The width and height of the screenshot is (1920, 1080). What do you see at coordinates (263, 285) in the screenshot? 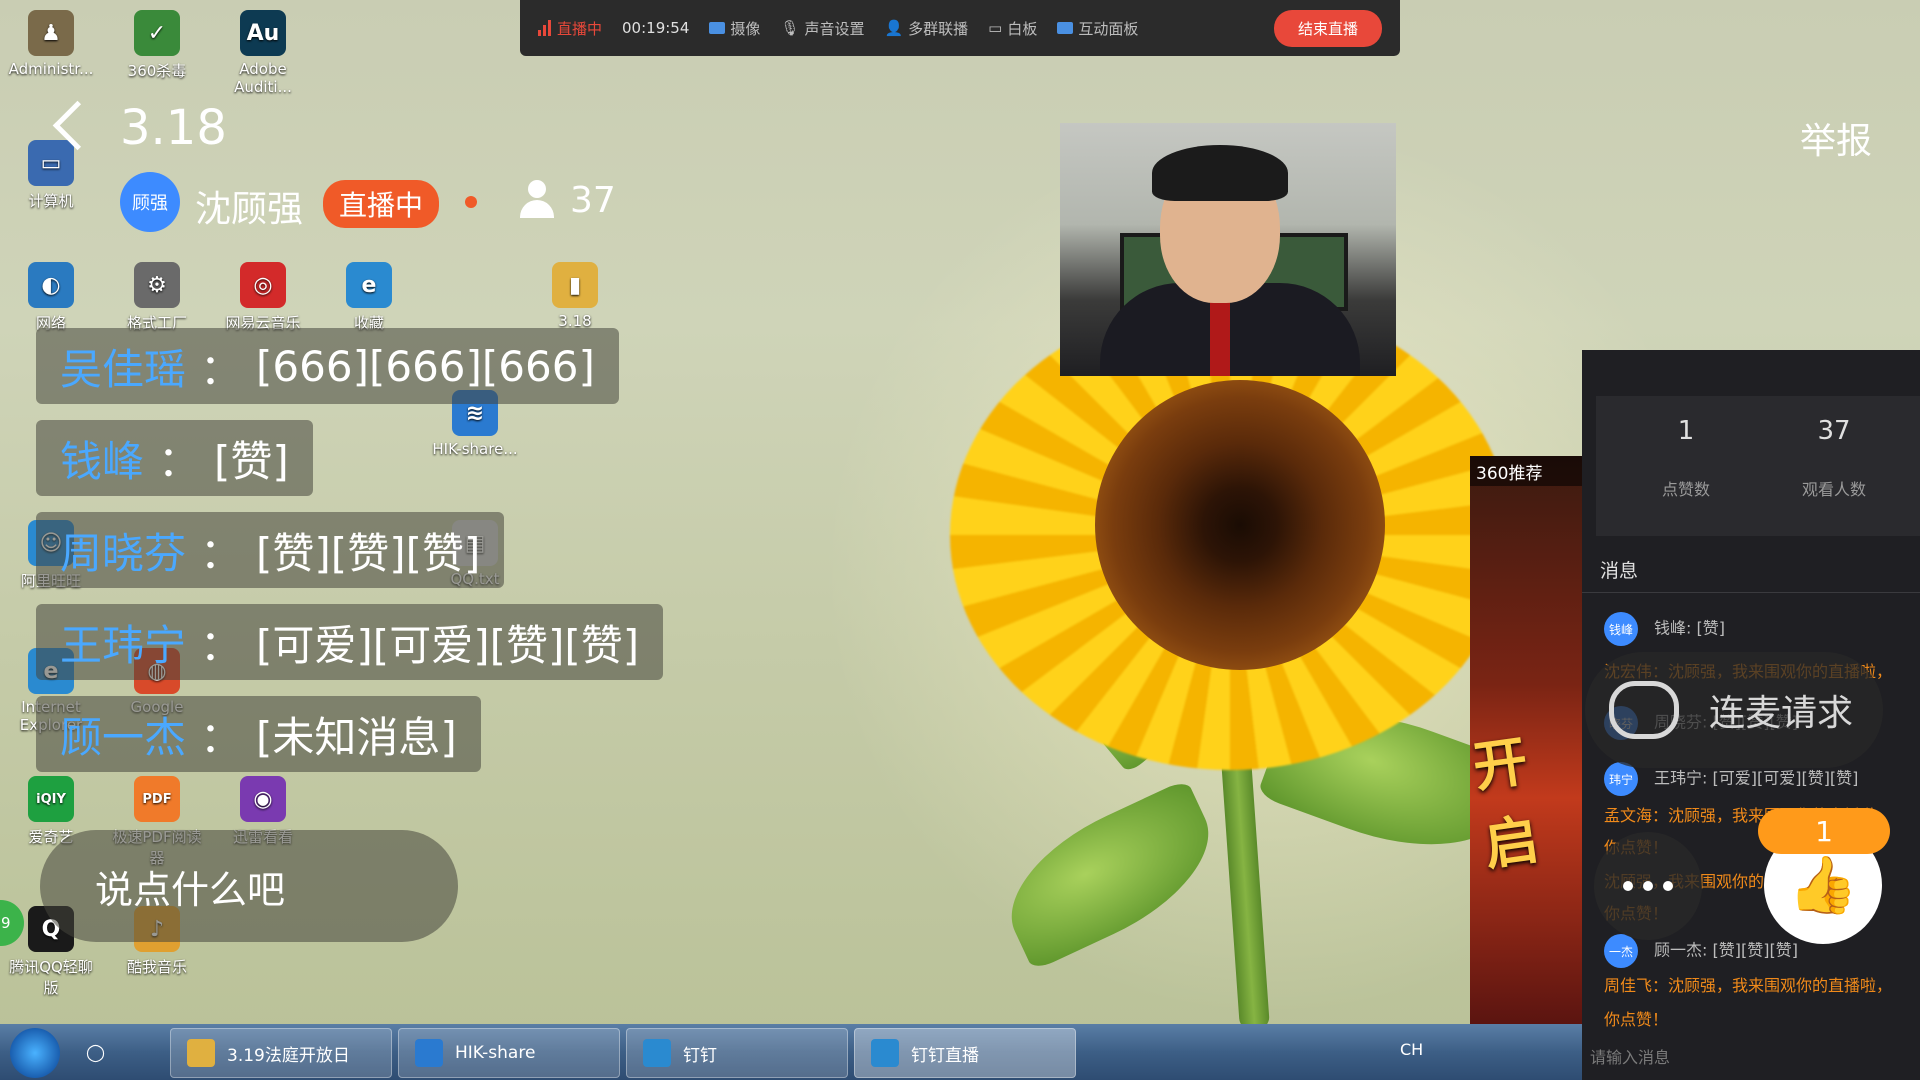
I see `app-icon: ◎` at bounding box center [263, 285].